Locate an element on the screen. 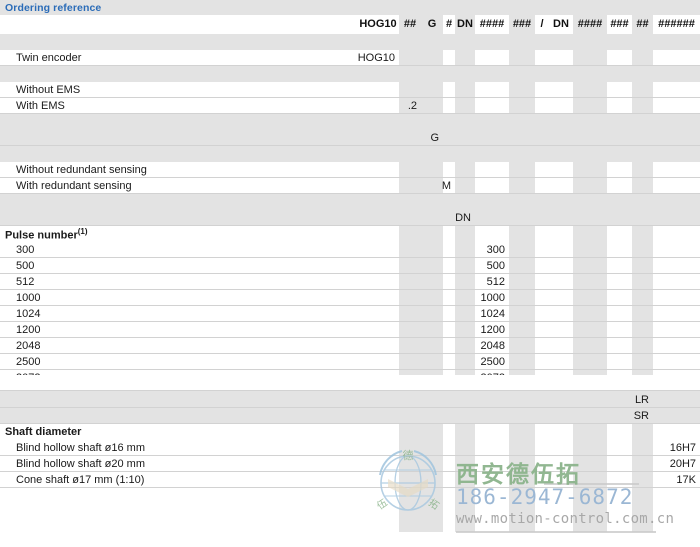 Image resolution: width=700 pixels, height=547 pixels. section-header-row: Product is located at coordinates (350, 42).